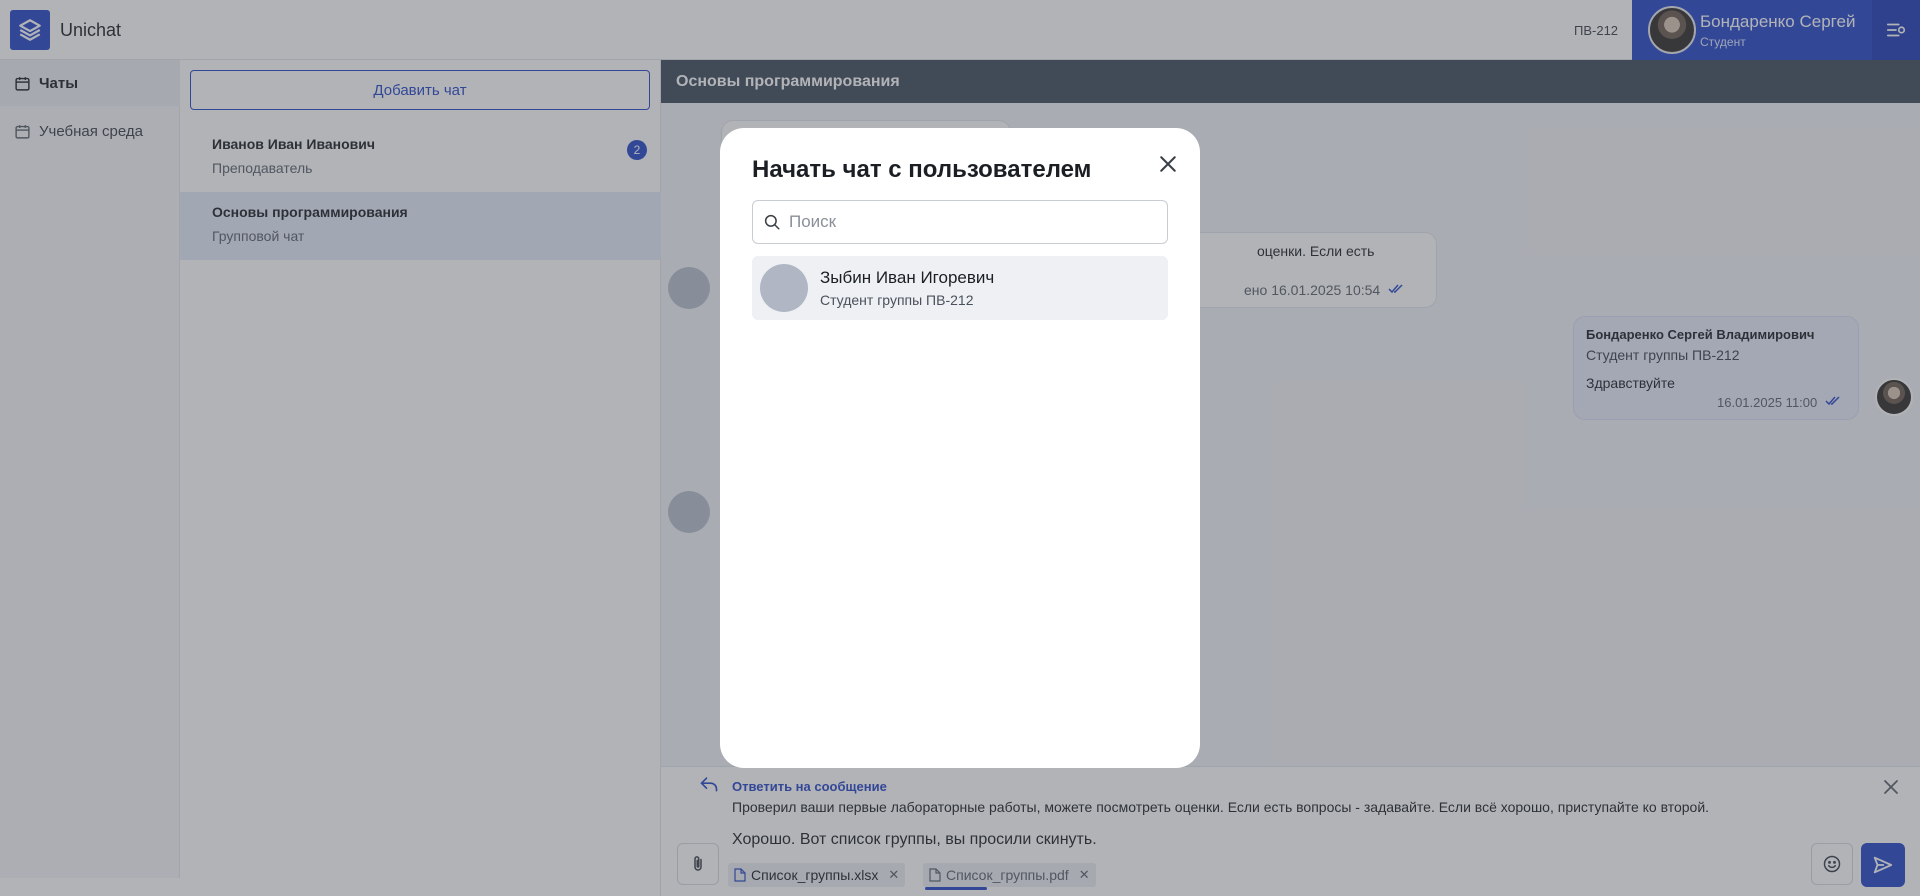  I want to click on avatar, so click(784, 288).